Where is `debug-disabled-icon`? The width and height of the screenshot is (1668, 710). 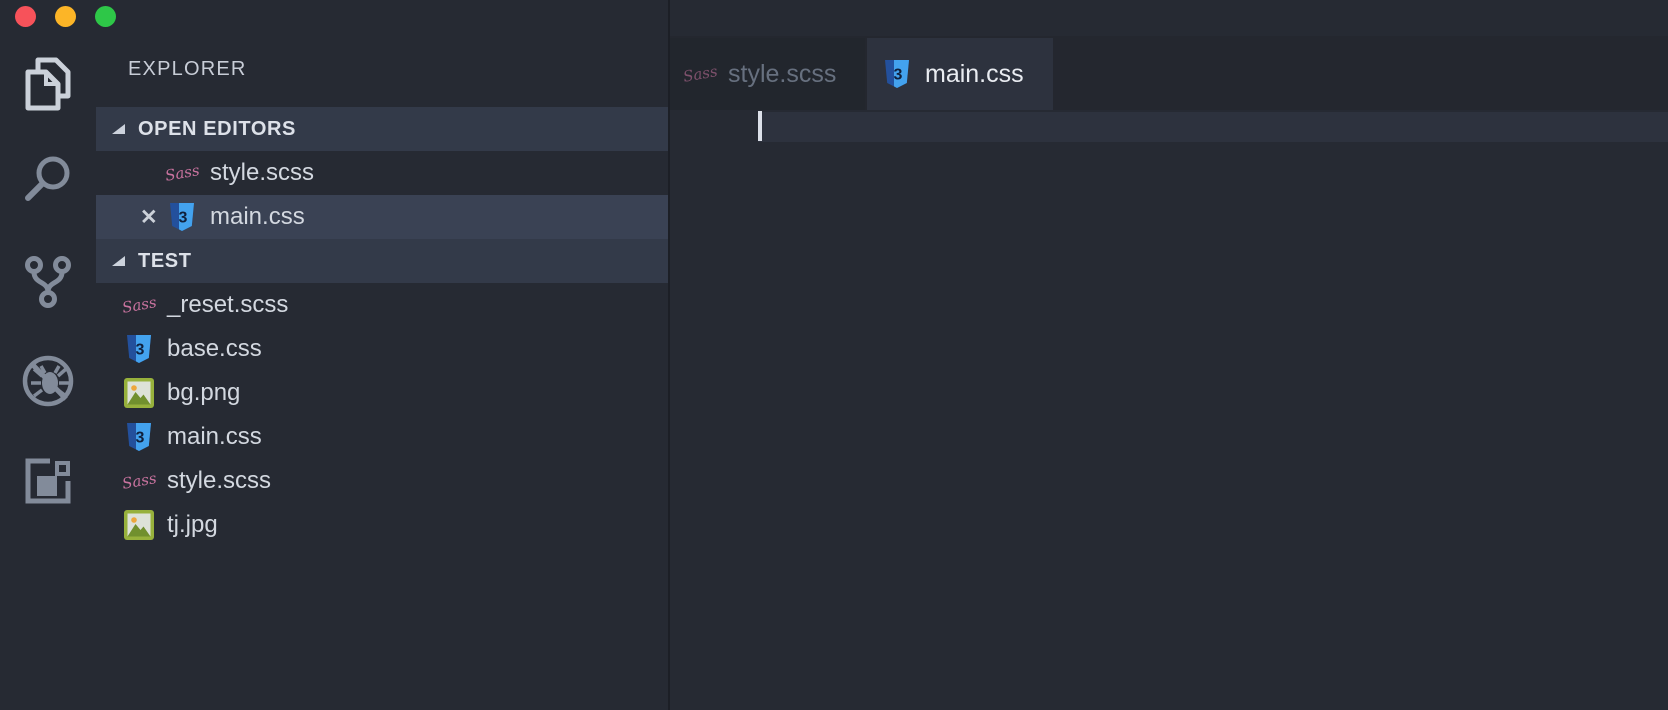 debug-disabled-icon is located at coordinates (48, 383).